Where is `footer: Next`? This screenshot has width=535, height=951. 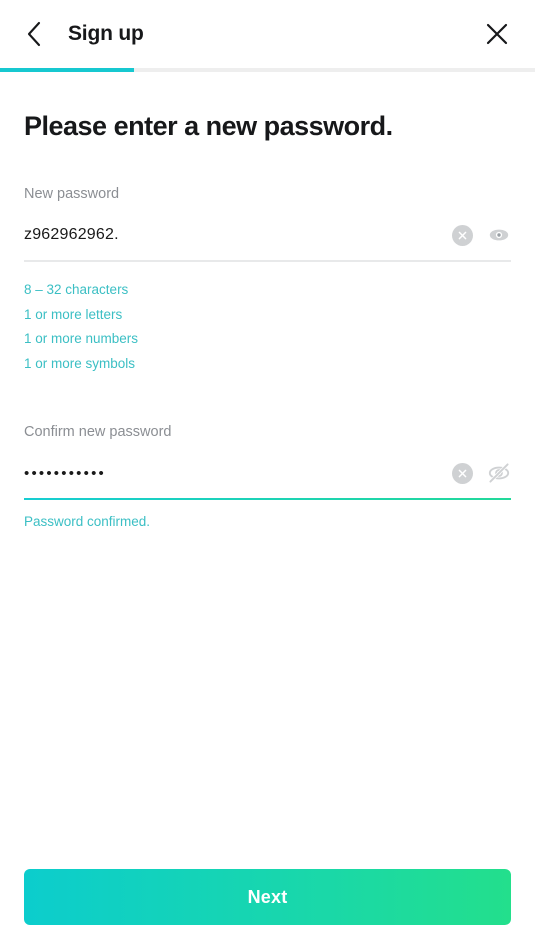 footer: Next is located at coordinates (267, 910).